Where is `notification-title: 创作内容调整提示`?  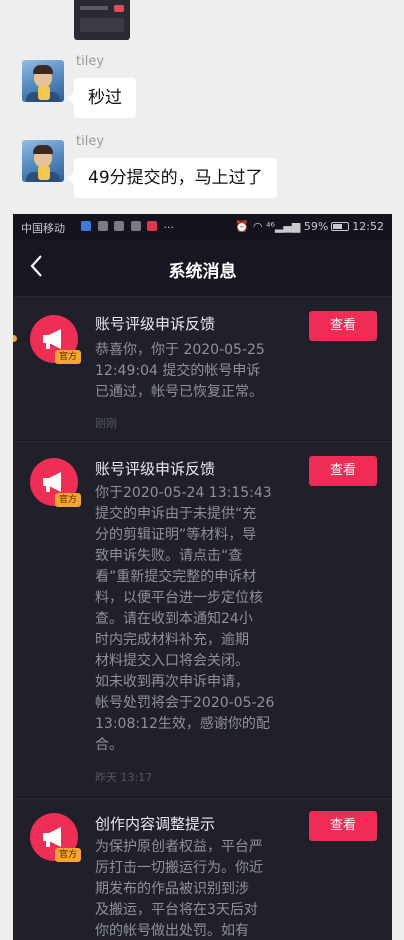
notification-title: 创作内容调整提示 is located at coordinates (155, 824).